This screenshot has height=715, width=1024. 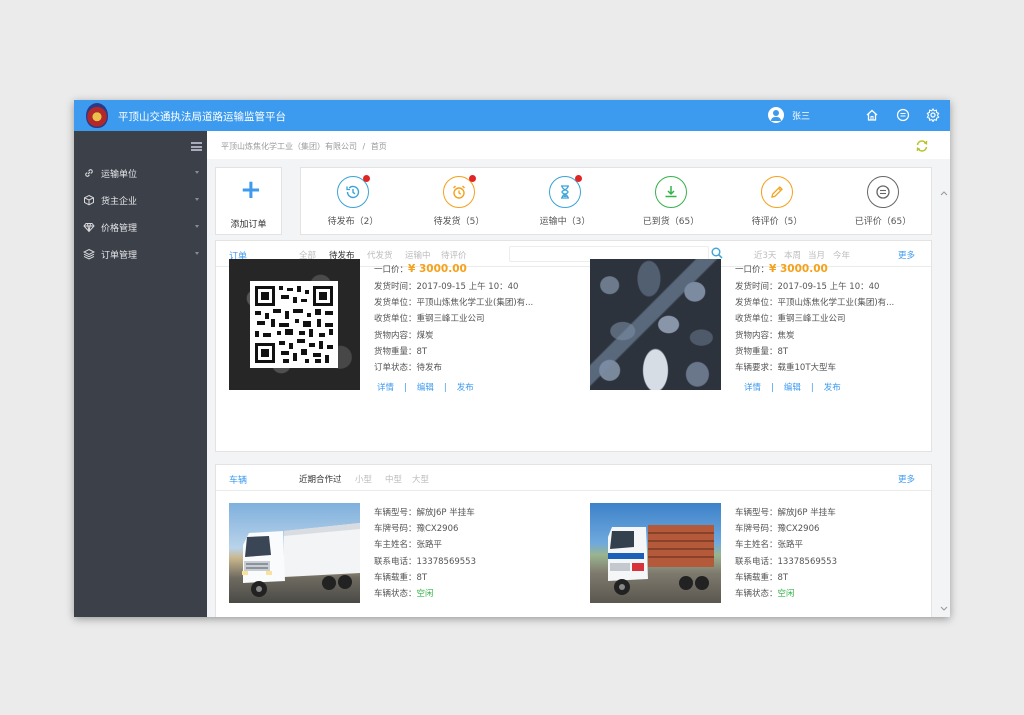 I want to click on home-icon, so click(x=872, y=115).